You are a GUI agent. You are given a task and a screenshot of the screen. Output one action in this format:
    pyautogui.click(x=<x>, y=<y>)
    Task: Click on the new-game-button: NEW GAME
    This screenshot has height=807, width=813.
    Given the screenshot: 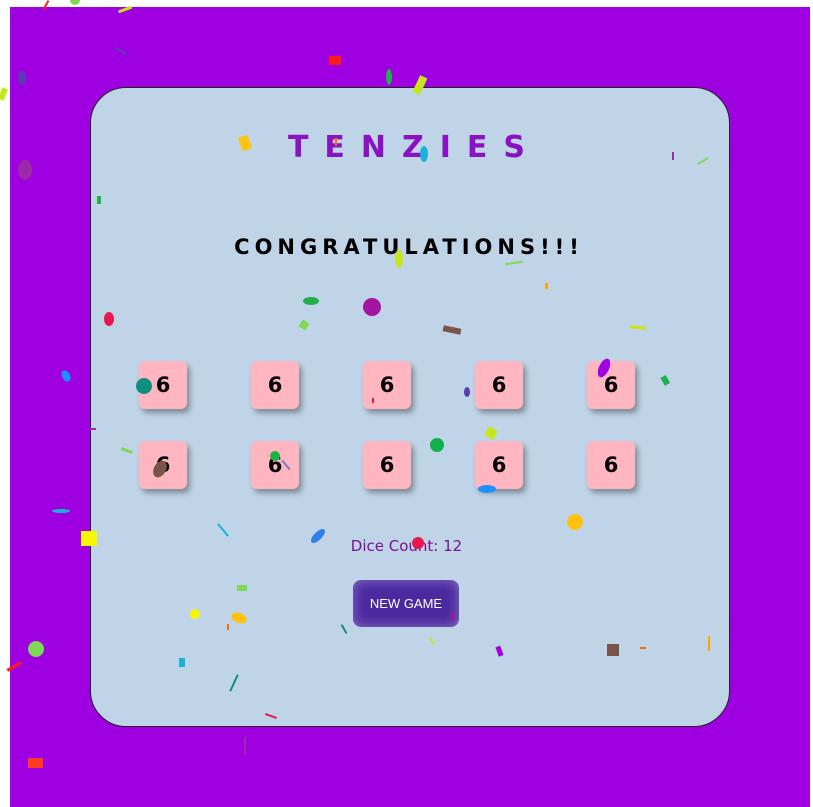 What is the action you would take?
    pyautogui.click(x=406, y=603)
    